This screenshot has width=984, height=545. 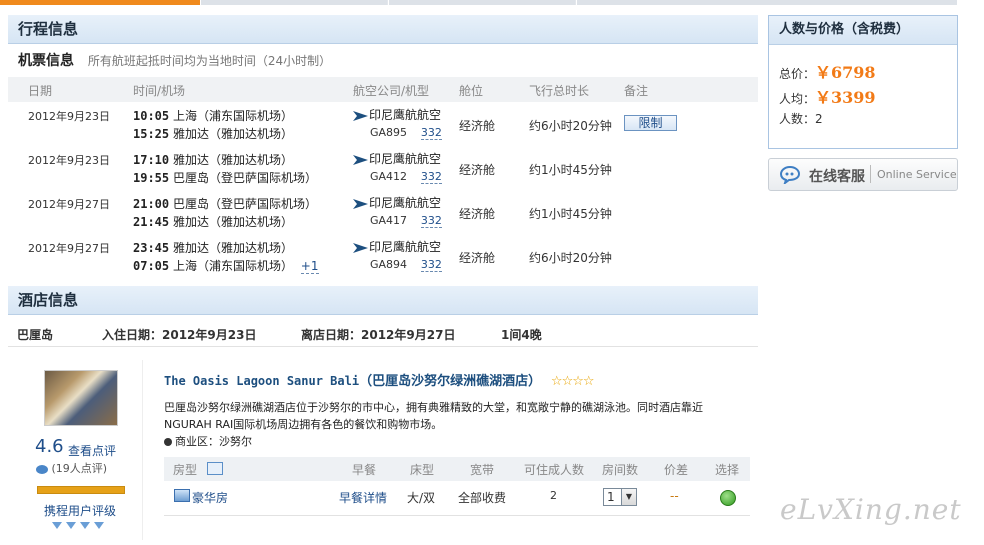 I want to click on flight-departure: 10:05 上海（浦东国际机场）, so click(x=213, y=115).